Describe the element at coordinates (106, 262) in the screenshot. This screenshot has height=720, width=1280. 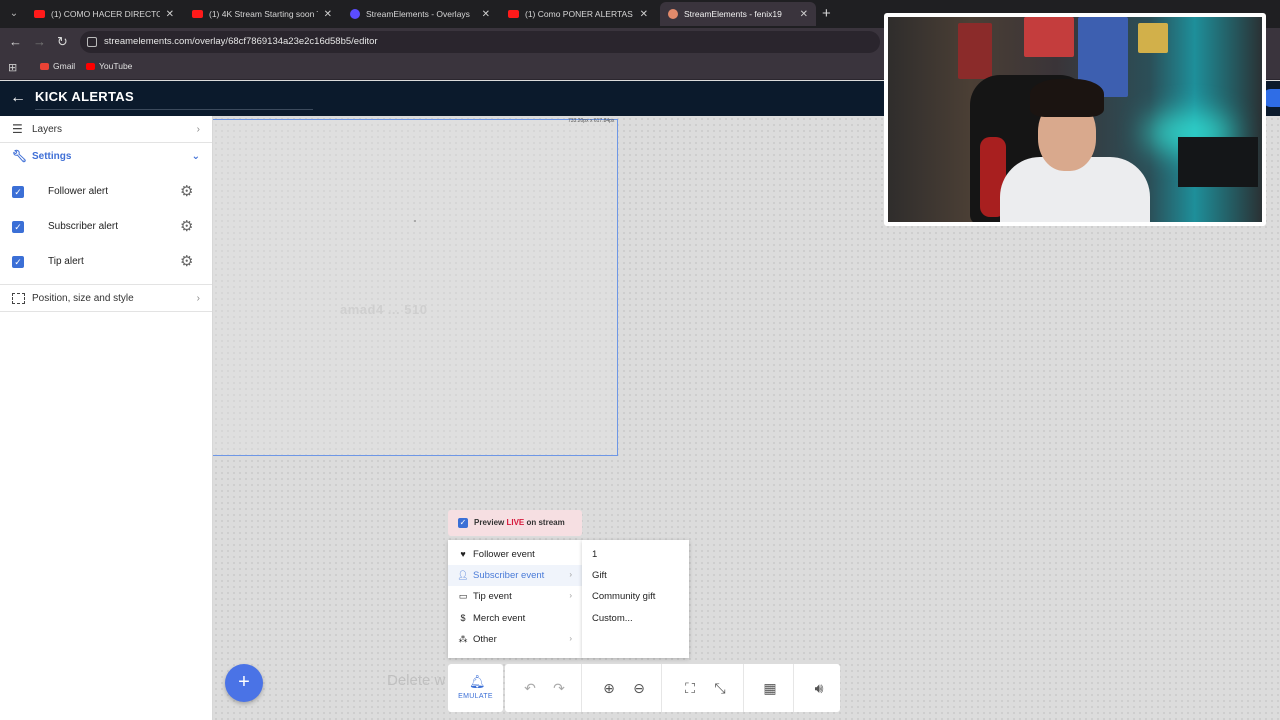
I see `tip-alert-row: ✓ Tip alert ⚙` at that location.